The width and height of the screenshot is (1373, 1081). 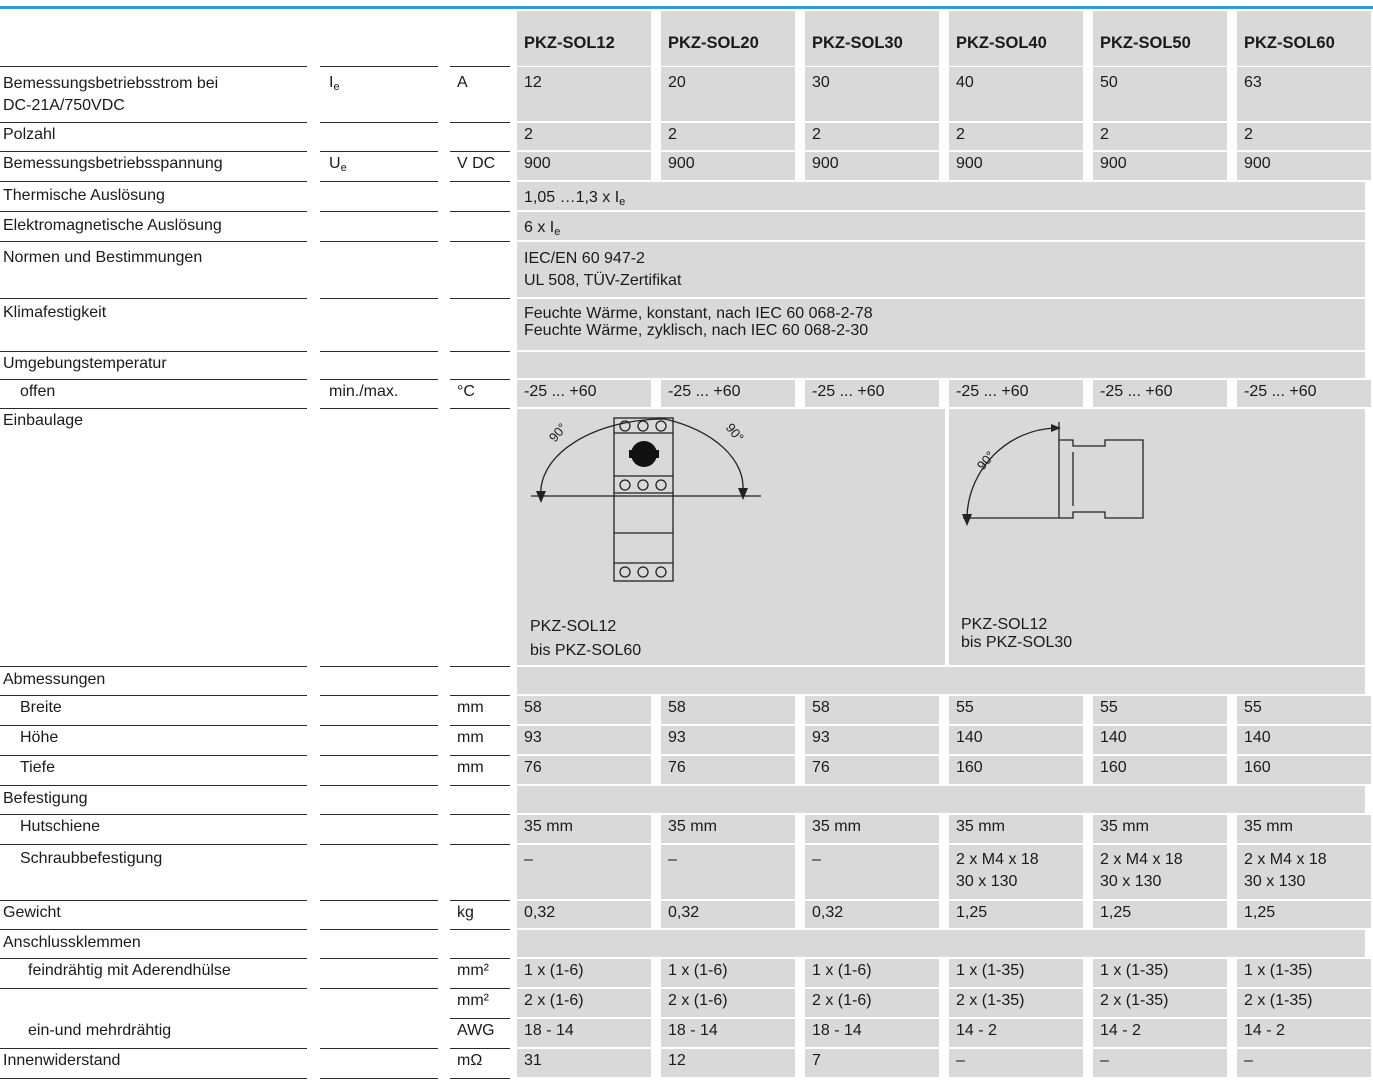 I want to click on row-label-open: offen, so click(x=38, y=391).